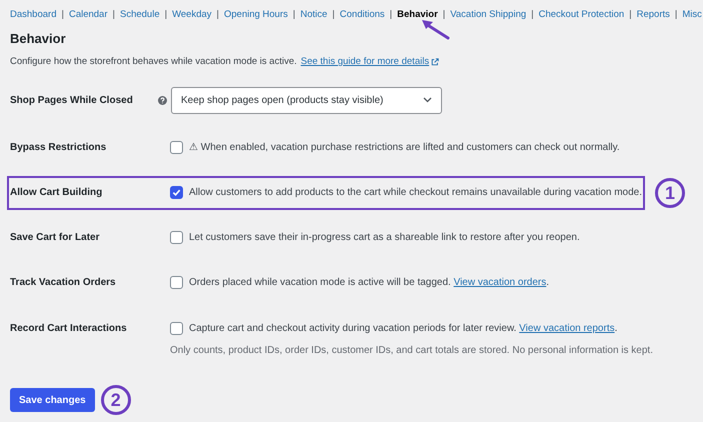  I want to click on nav-tab: Notice, so click(314, 15).